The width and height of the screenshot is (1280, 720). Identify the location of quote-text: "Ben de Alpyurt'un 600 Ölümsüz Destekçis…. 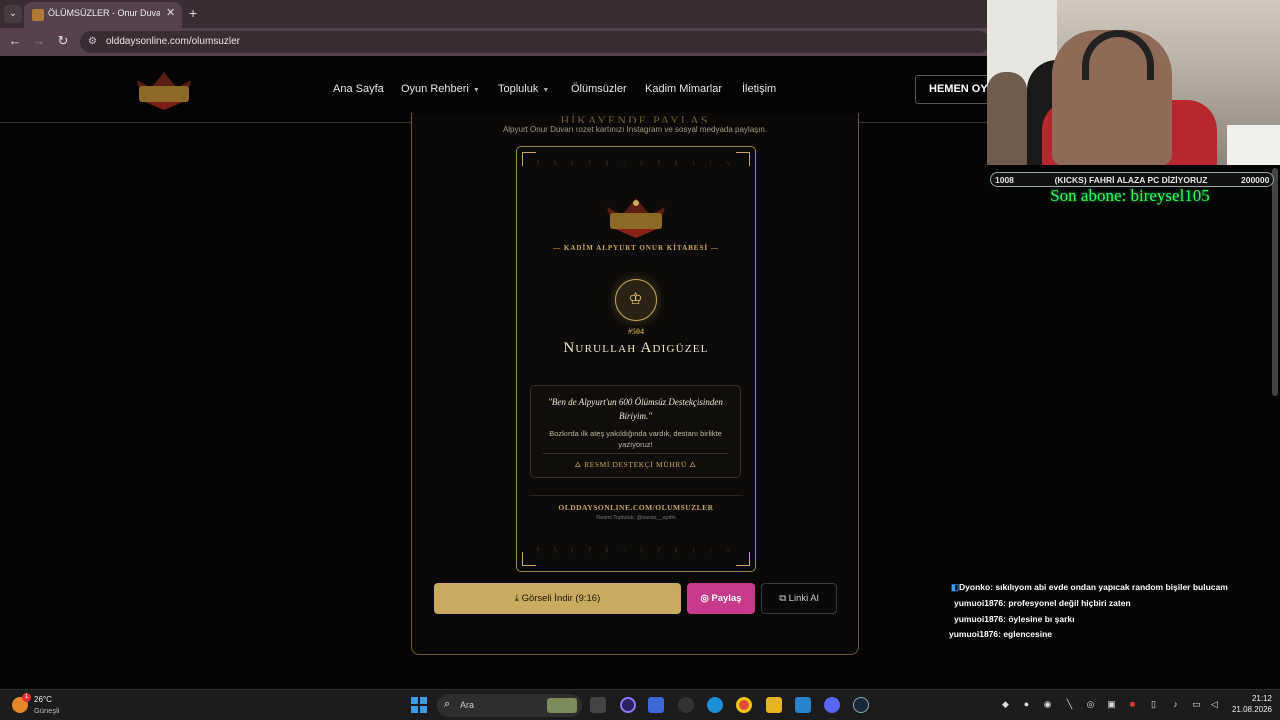
(635, 409).